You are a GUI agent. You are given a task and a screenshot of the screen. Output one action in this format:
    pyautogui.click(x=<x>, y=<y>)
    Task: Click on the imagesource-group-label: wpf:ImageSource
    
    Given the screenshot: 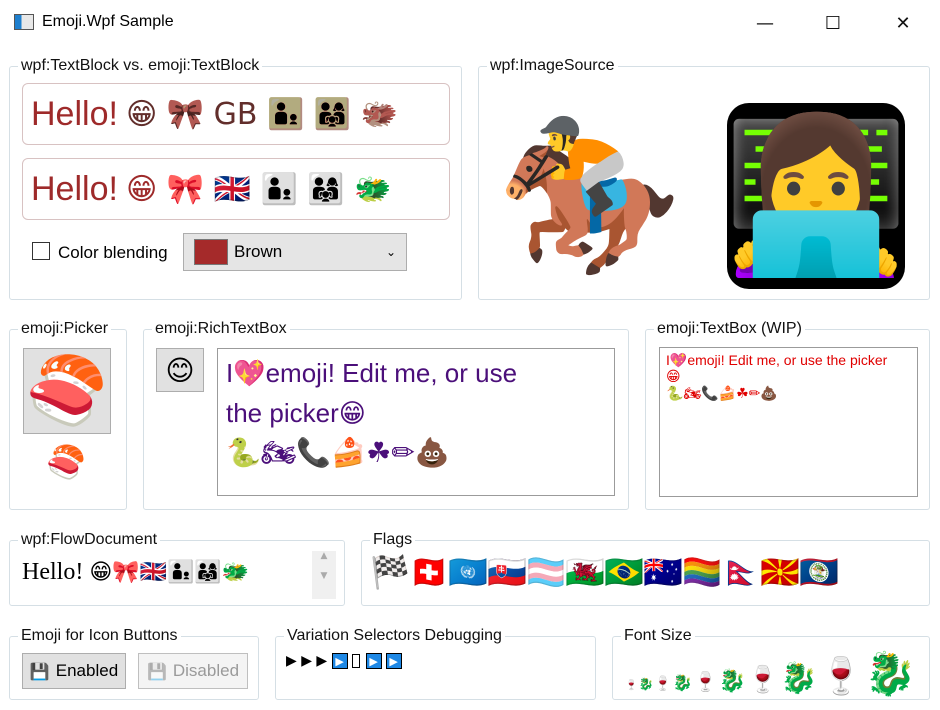 What is the action you would take?
    pyautogui.click(x=552, y=66)
    